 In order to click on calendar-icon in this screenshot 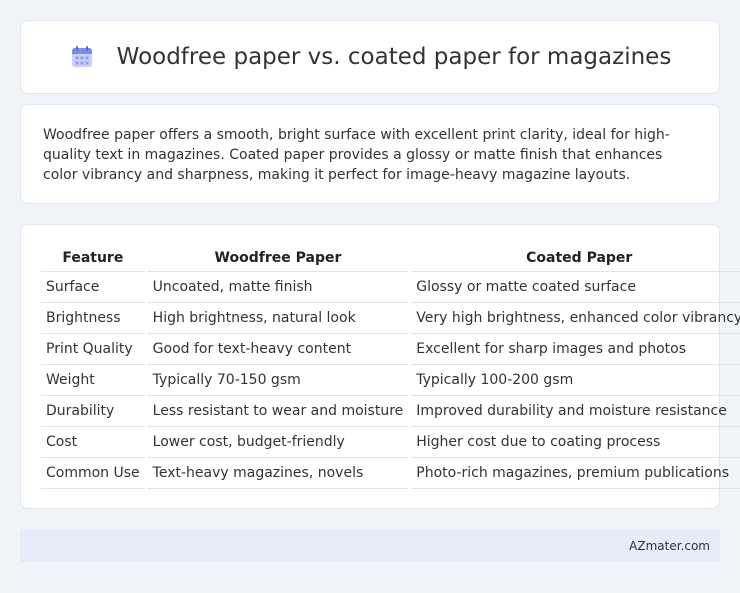, I will do `click(82, 57)`.